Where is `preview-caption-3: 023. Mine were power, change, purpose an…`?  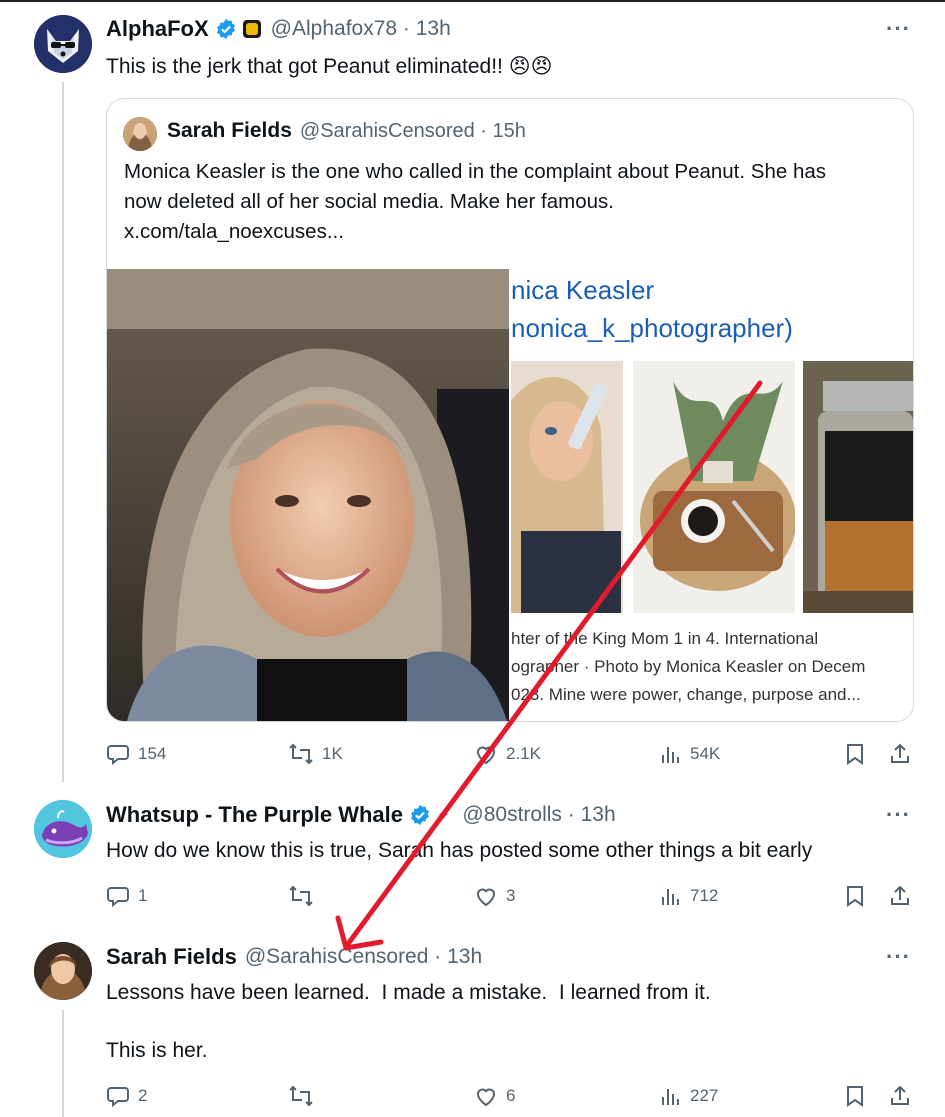 preview-caption-3: 023. Mine were power, change, purpose an… is located at coordinates (686, 694).